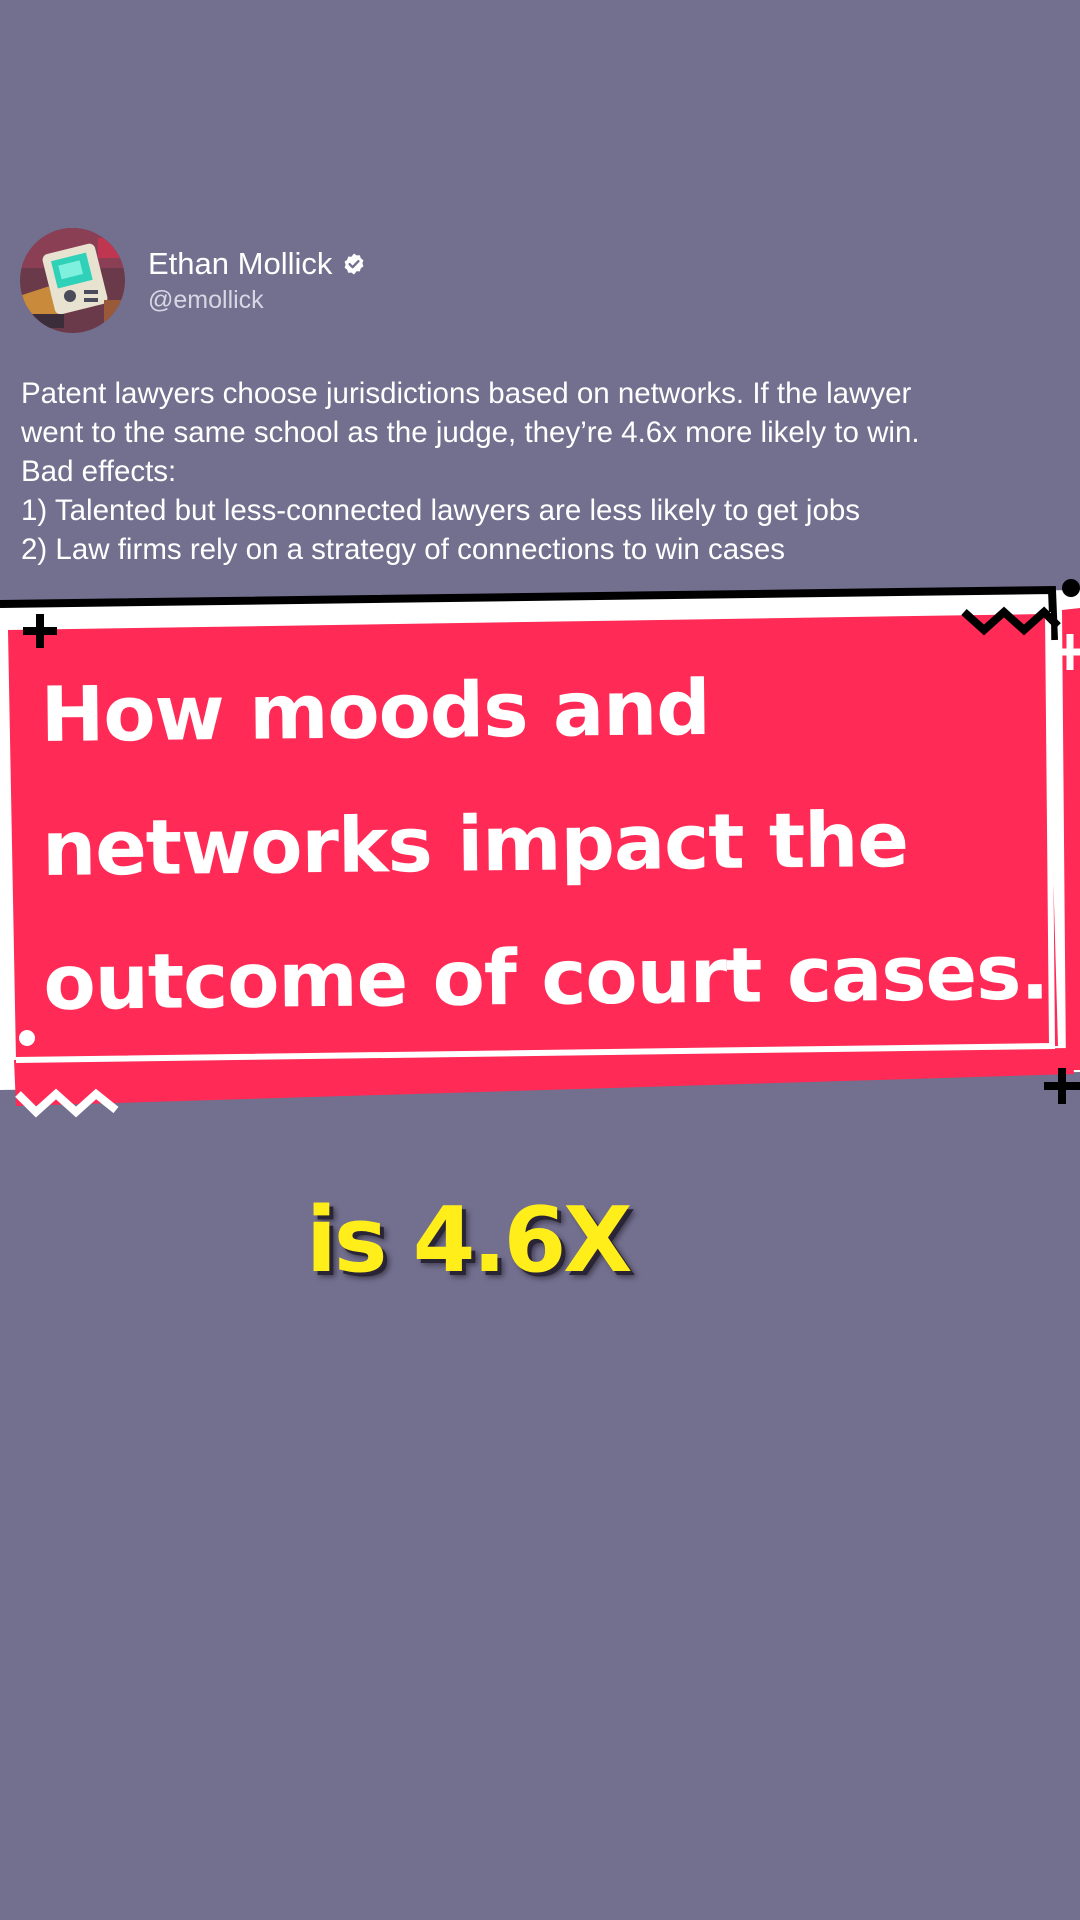 Image resolution: width=1080 pixels, height=1920 pixels. I want to click on banner-red-side, so click(1071, 839).